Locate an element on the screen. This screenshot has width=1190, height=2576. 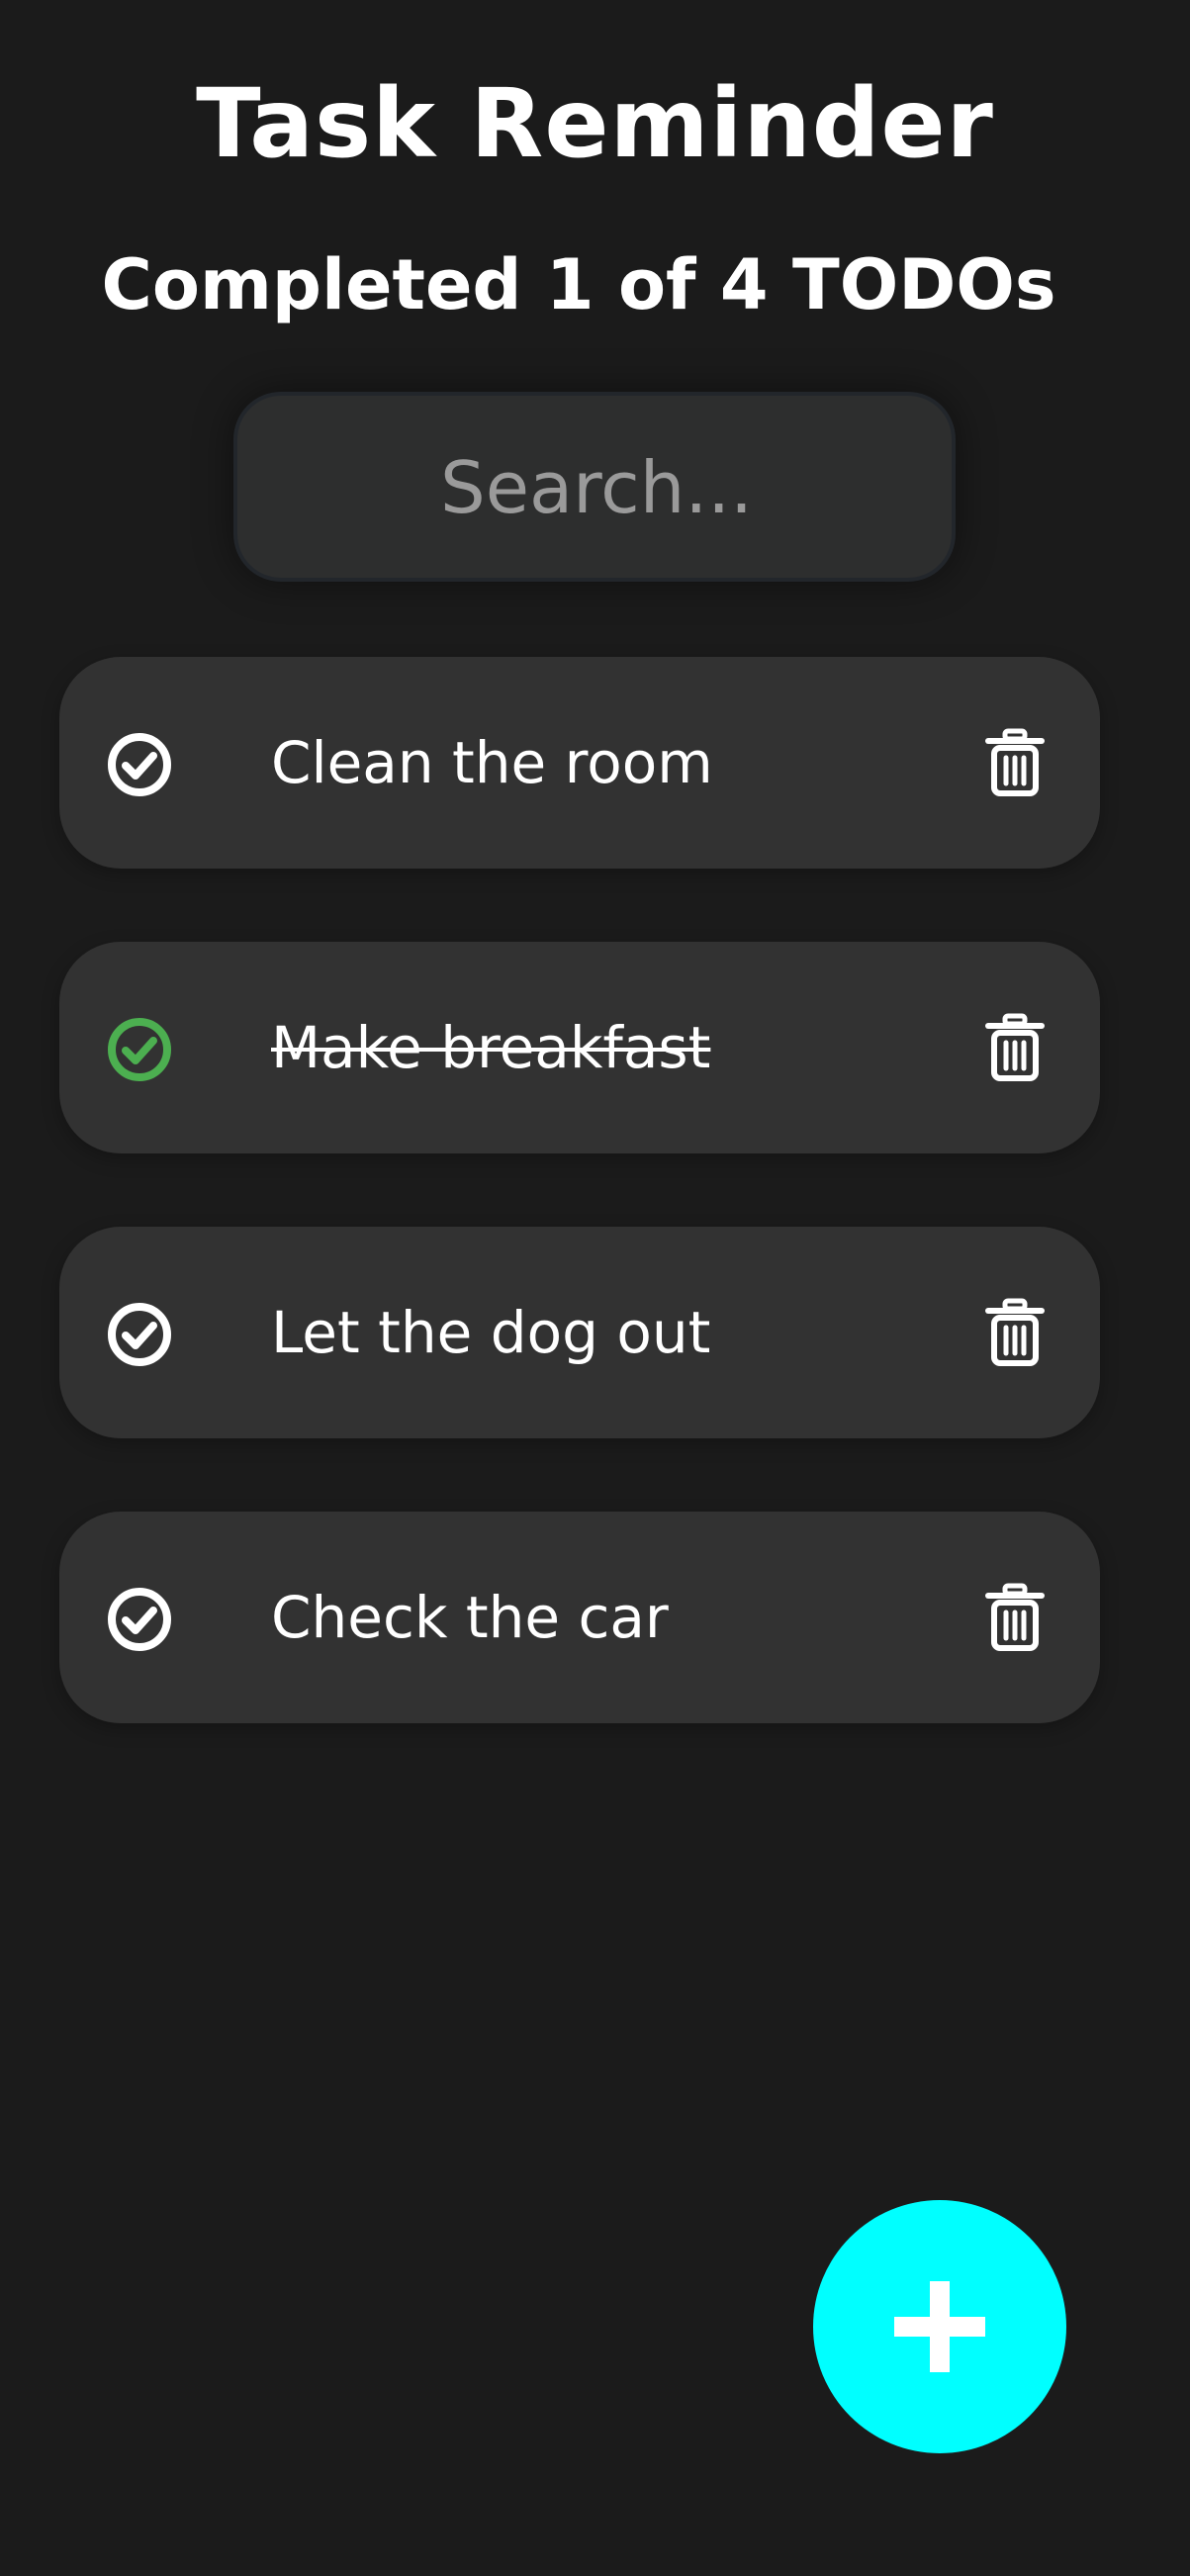
page-title: Task Reminder is located at coordinates (595, 123).